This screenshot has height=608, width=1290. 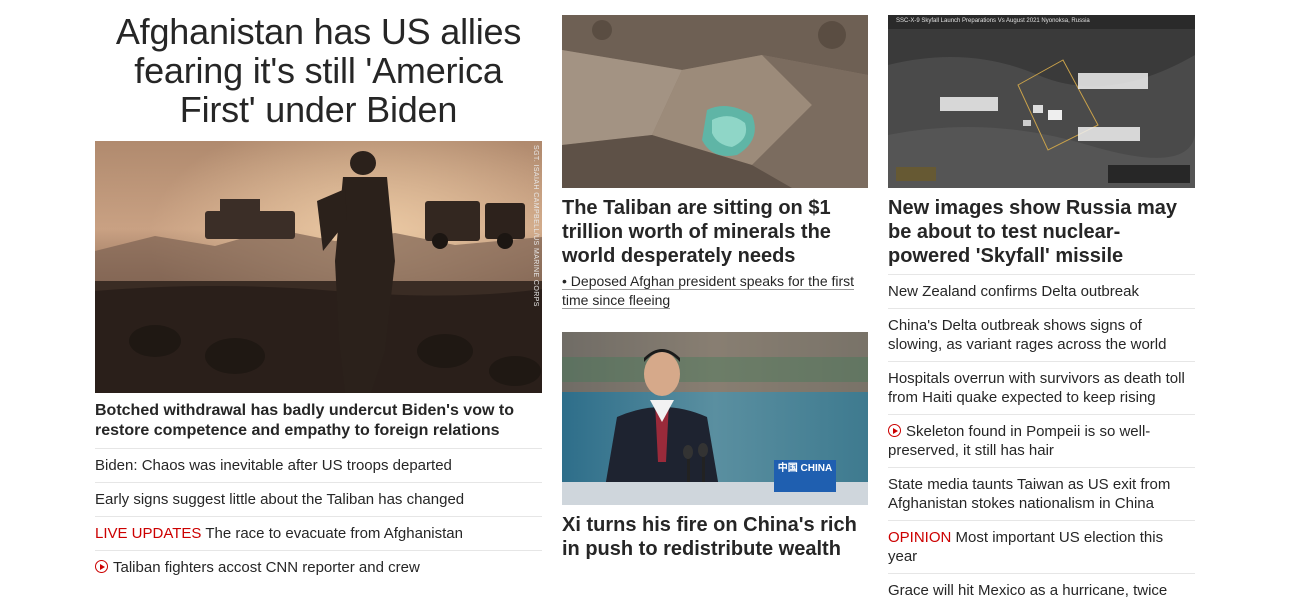 I want to click on opinion-label: OPINION, so click(x=920, y=537).